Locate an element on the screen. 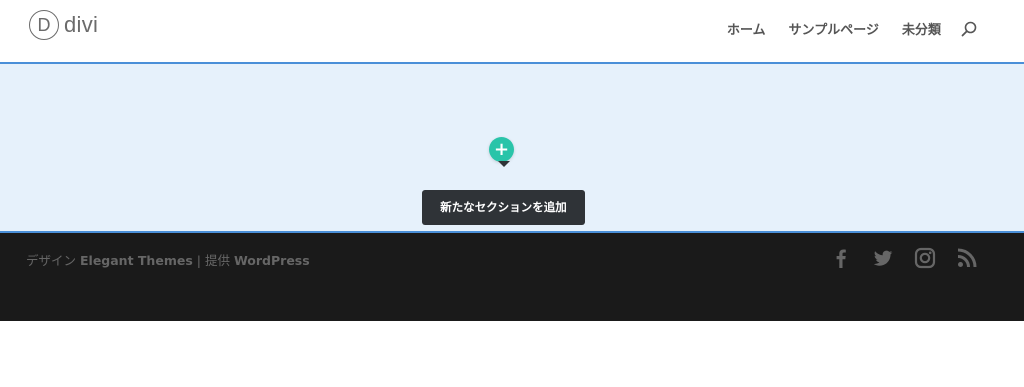  credit-theme-link: Elegant Themes is located at coordinates (136, 260).